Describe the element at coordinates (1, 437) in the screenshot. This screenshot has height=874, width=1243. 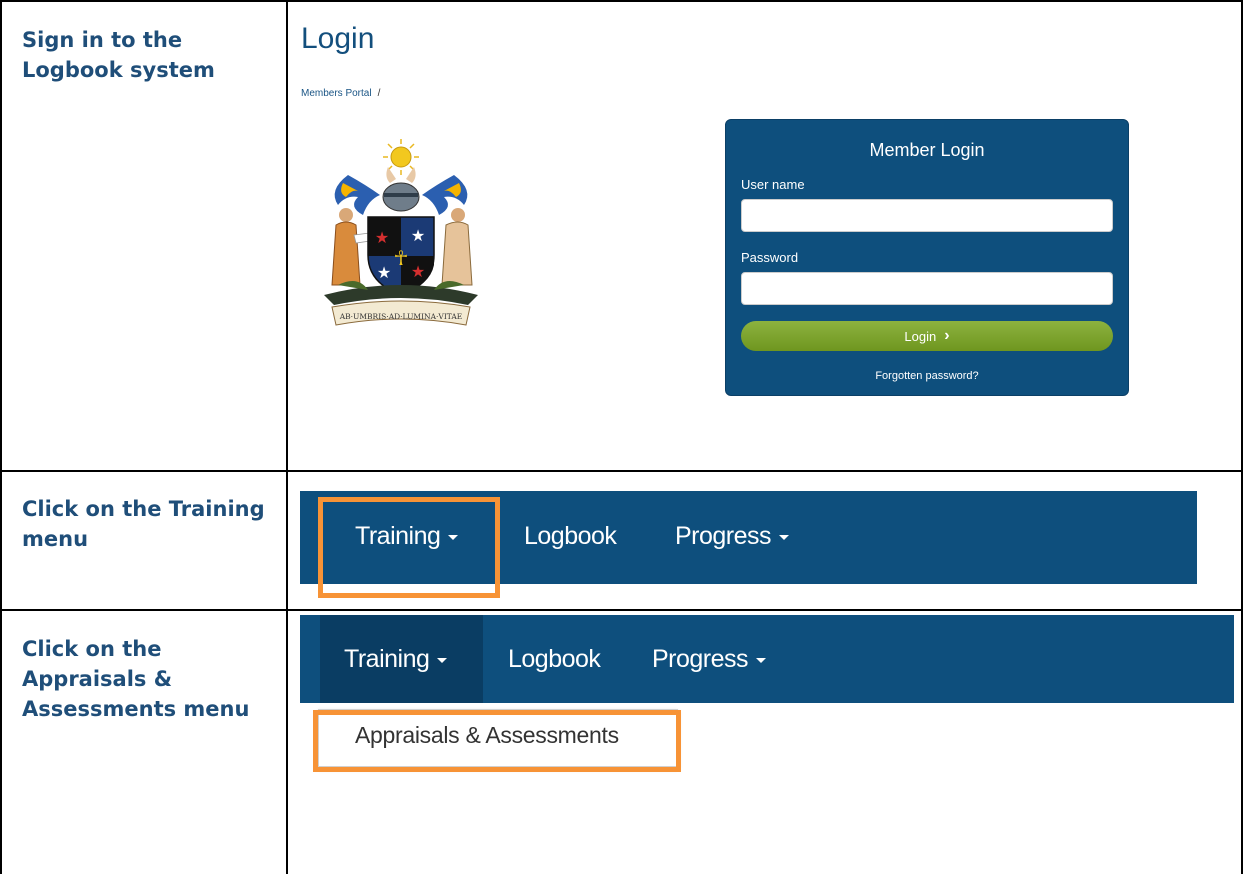
I see `table-border-left` at that location.